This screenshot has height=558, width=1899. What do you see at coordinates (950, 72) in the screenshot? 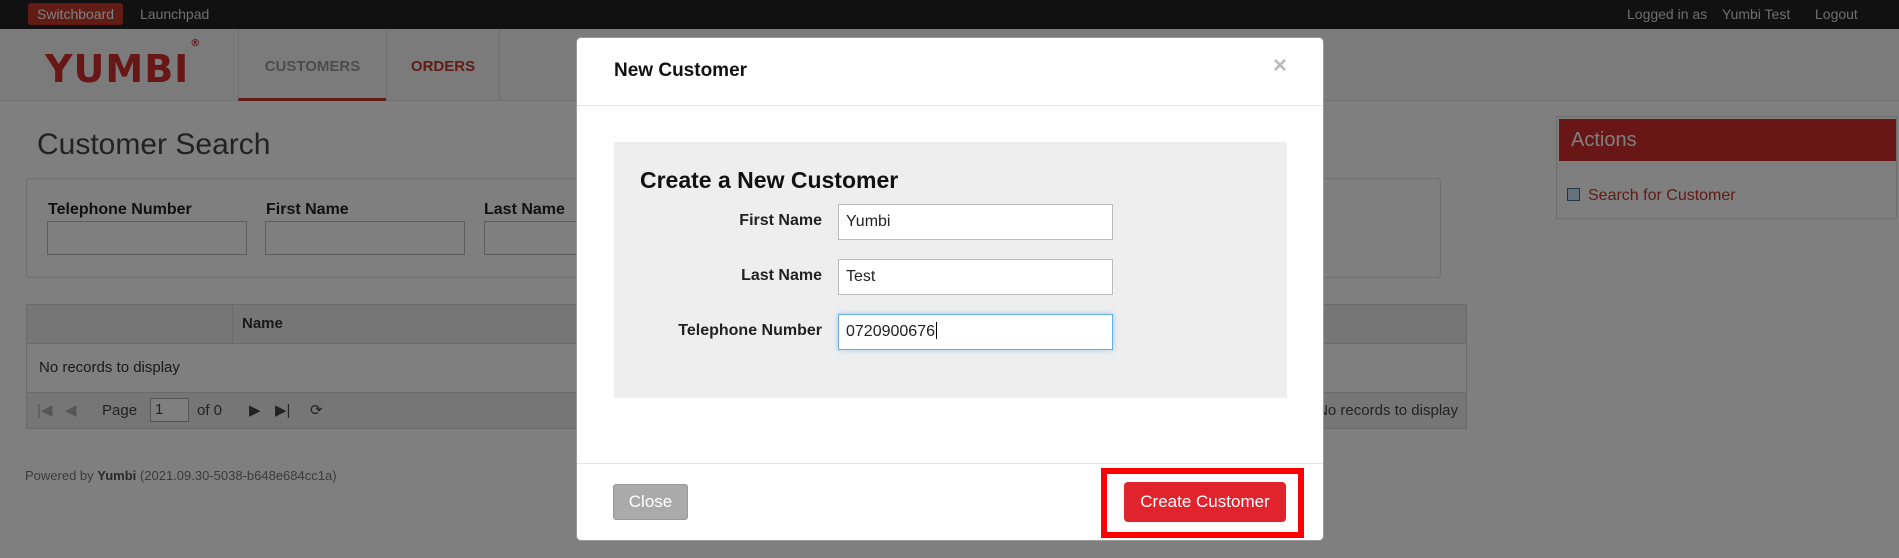
I see `modal-header: New Customer ×` at bounding box center [950, 72].